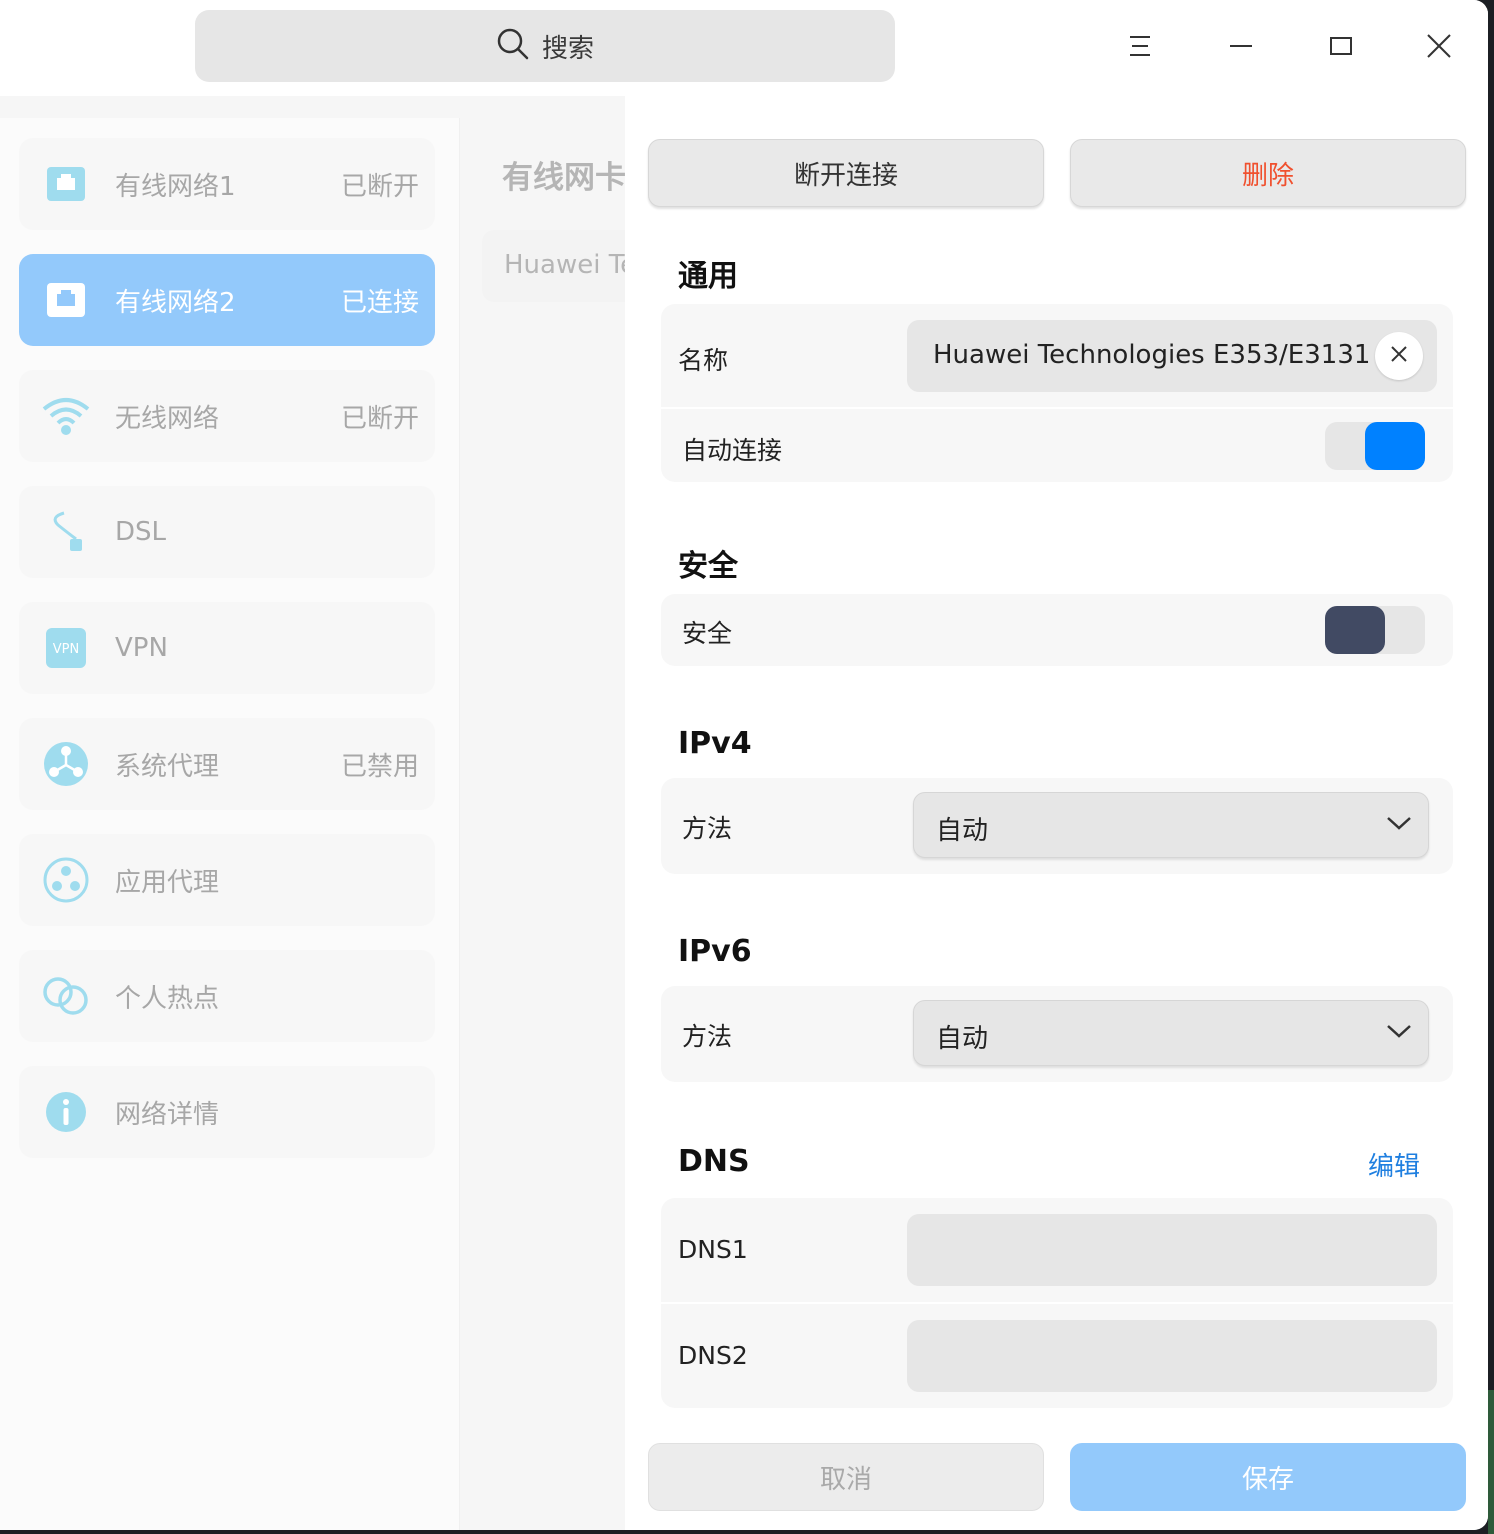 Image resolution: width=1494 pixels, height=1534 pixels. I want to click on app-proxy-icon, so click(66, 880).